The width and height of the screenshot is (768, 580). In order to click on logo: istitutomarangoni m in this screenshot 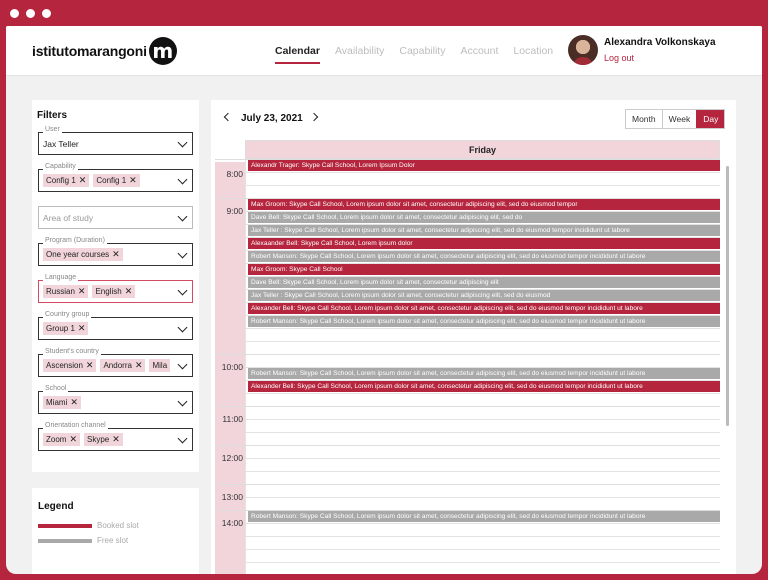, I will do `click(104, 51)`.